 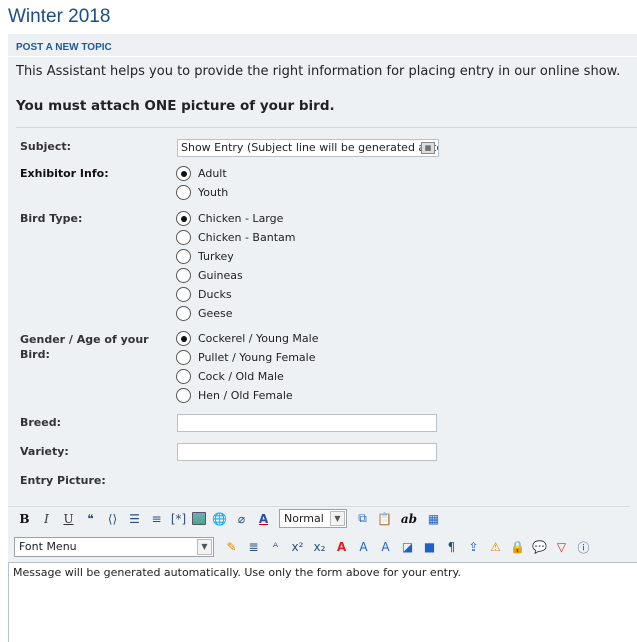 I want to click on radio-label: Guineas, so click(x=220, y=275).